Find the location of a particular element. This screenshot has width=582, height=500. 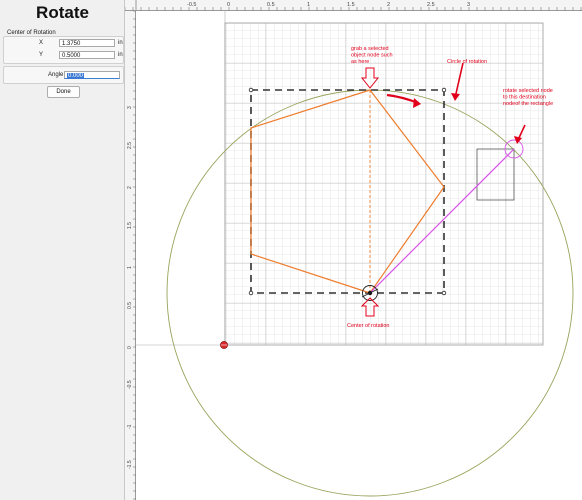

left-ruler-label: 2 is located at coordinates (130, 187).